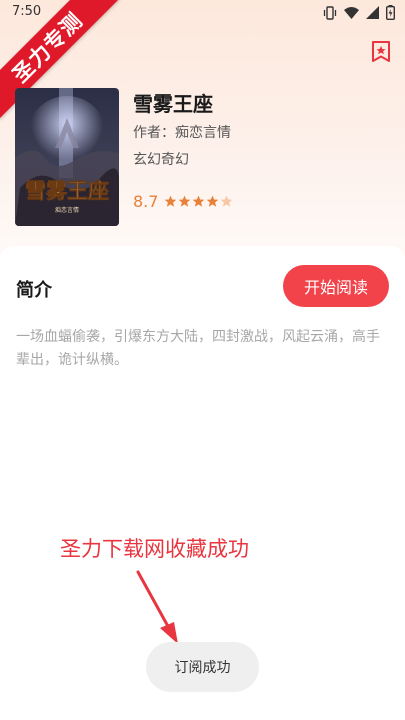 The width and height of the screenshot is (405, 720). I want to click on wifi-icon, so click(351, 13).